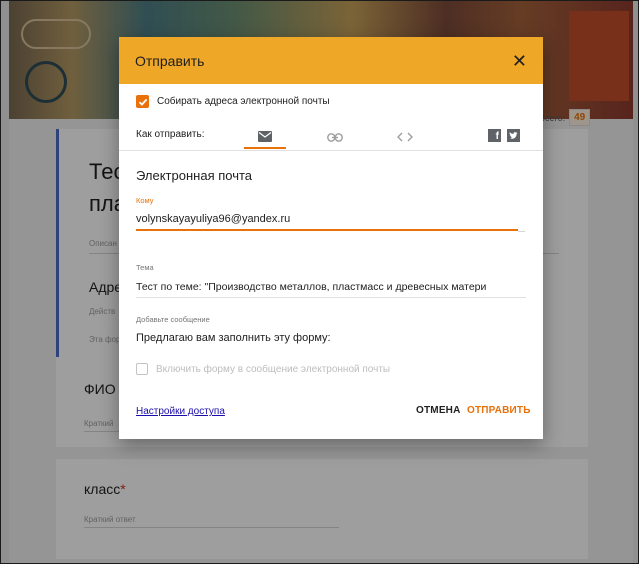 This screenshot has height=564, width=639. I want to click on access-settings-link: Настройки доступа, so click(180, 411).